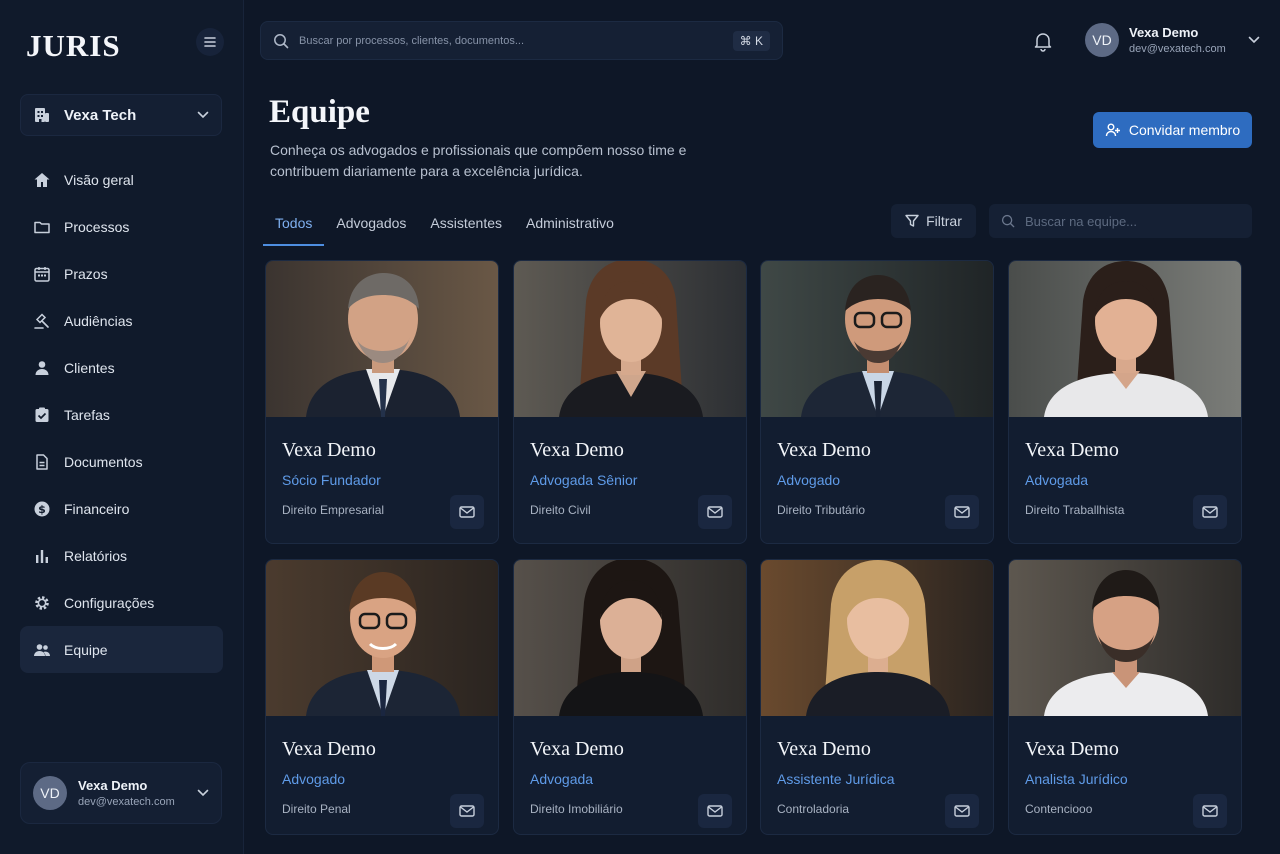  What do you see at coordinates (1075, 510) in the screenshot?
I see `member-area: Direito Traballhista` at bounding box center [1075, 510].